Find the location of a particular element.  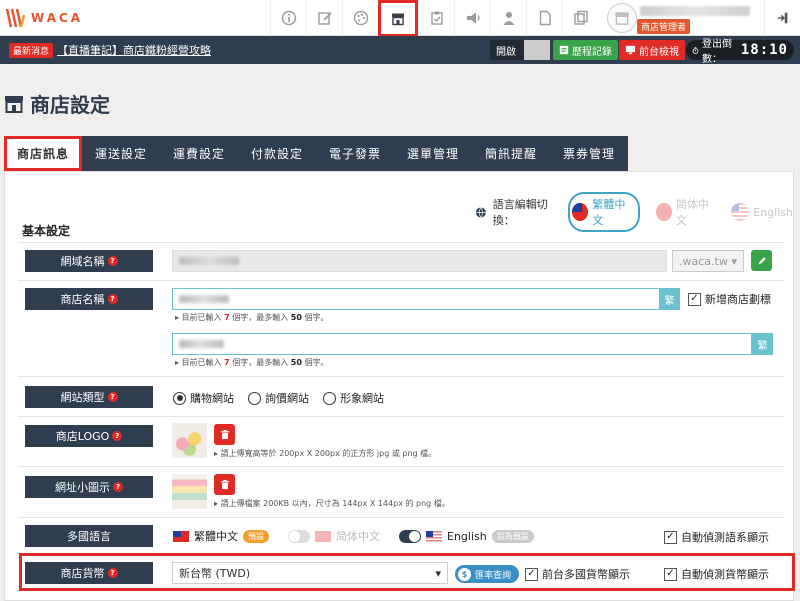

tab-shipping-fee: 運費設定 is located at coordinates (199, 153).